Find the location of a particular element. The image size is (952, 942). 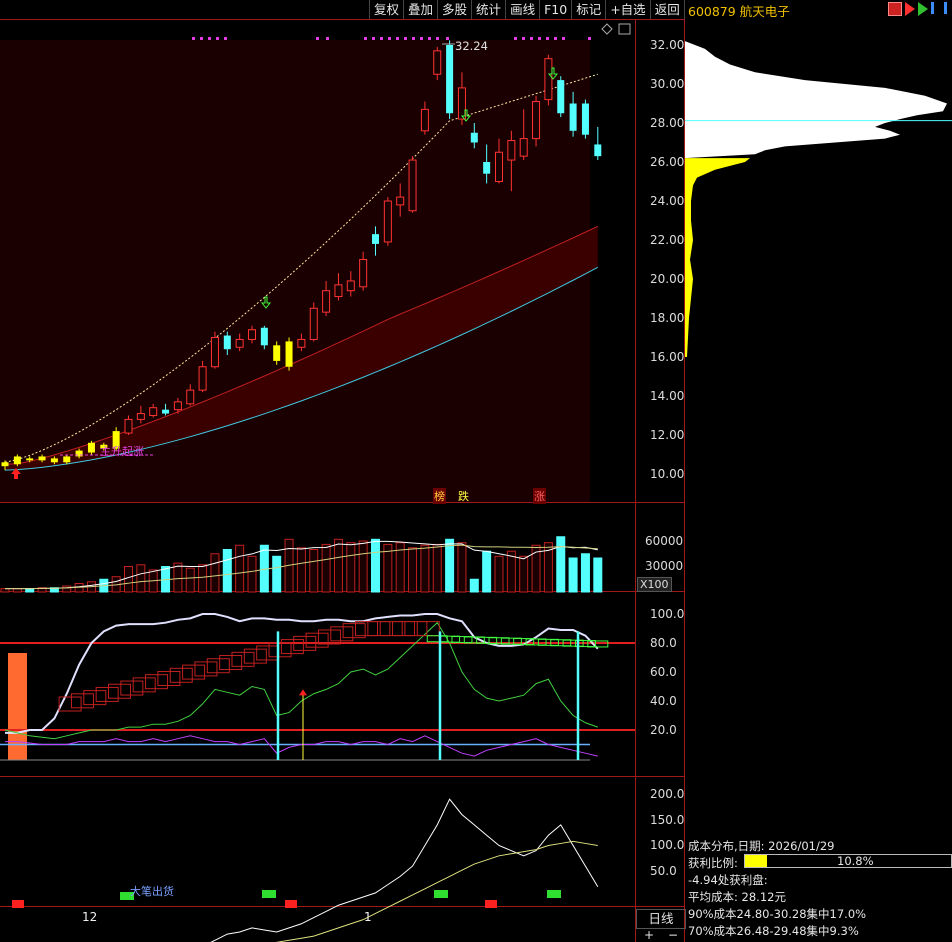

price-tick: 32.00 is located at coordinates (667, 45).